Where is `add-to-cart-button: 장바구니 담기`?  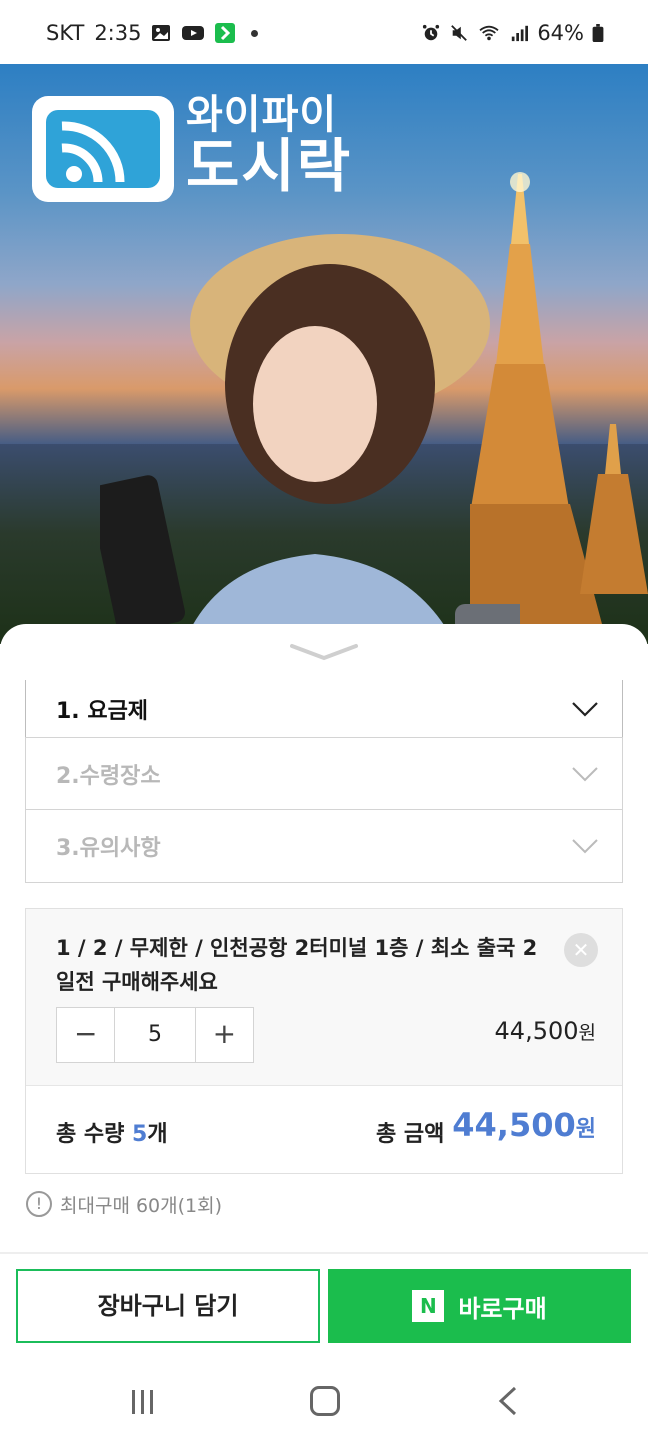
add-to-cart-button: 장바구니 담기 is located at coordinates (168, 1306).